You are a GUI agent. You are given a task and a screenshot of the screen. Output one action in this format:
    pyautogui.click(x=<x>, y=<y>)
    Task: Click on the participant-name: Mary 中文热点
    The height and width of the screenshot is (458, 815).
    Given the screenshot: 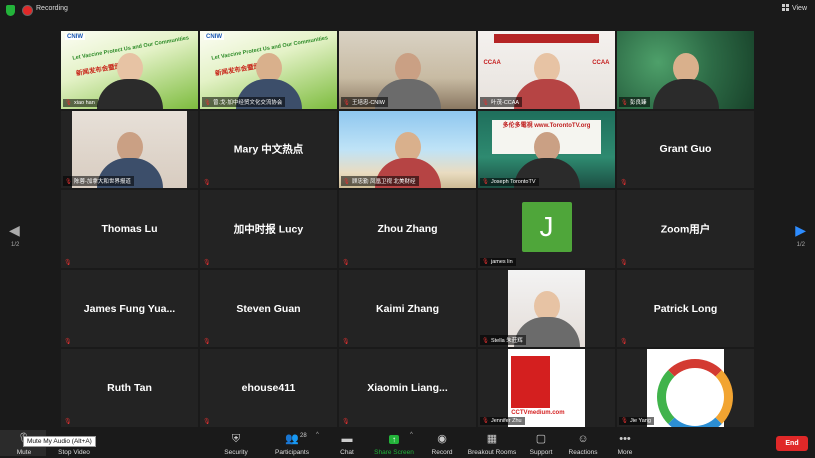 What is the action you would take?
    pyautogui.click(x=268, y=149)
    